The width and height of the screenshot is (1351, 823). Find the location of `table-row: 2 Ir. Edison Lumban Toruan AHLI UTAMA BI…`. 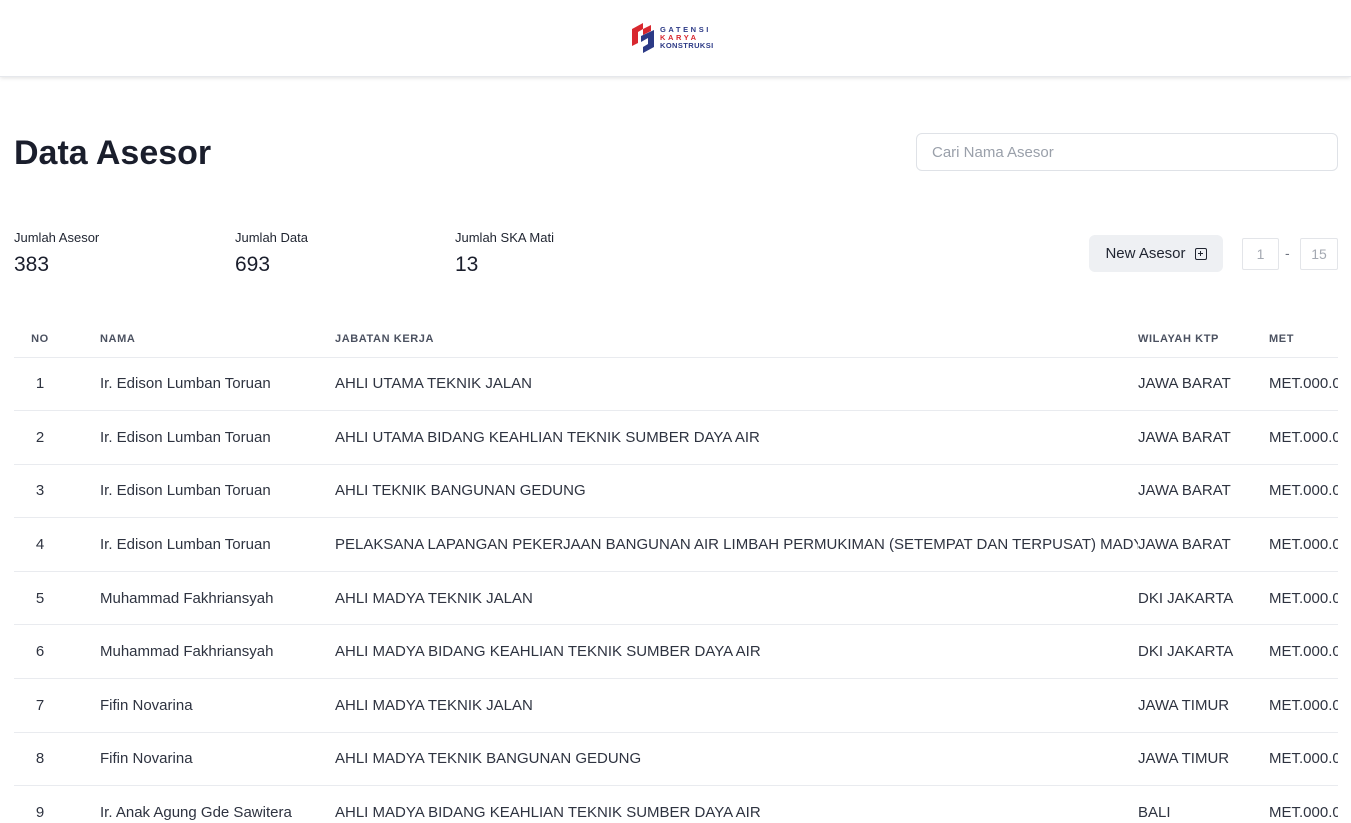

table-row: 2 Ir. Edison Lumban Toruan AHLI UTAMA BI… is located at coordinates (676, 437).